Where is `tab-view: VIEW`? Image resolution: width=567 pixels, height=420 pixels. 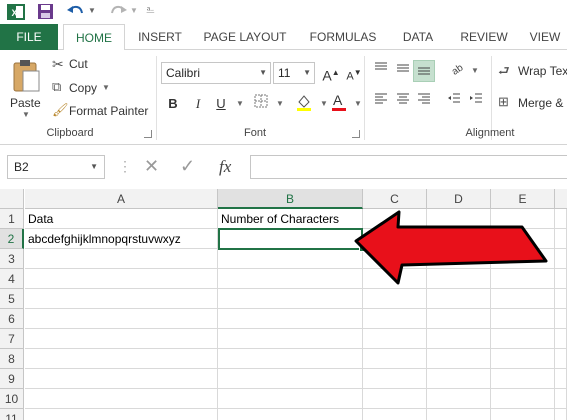 tab-view: VIEW is located at coordinates (545, 37).